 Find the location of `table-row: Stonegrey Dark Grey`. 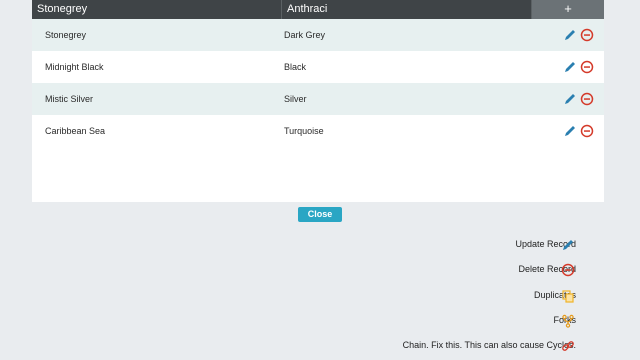

table-row: Stonegrey Dark Grey is located at coordinates (318, 35).